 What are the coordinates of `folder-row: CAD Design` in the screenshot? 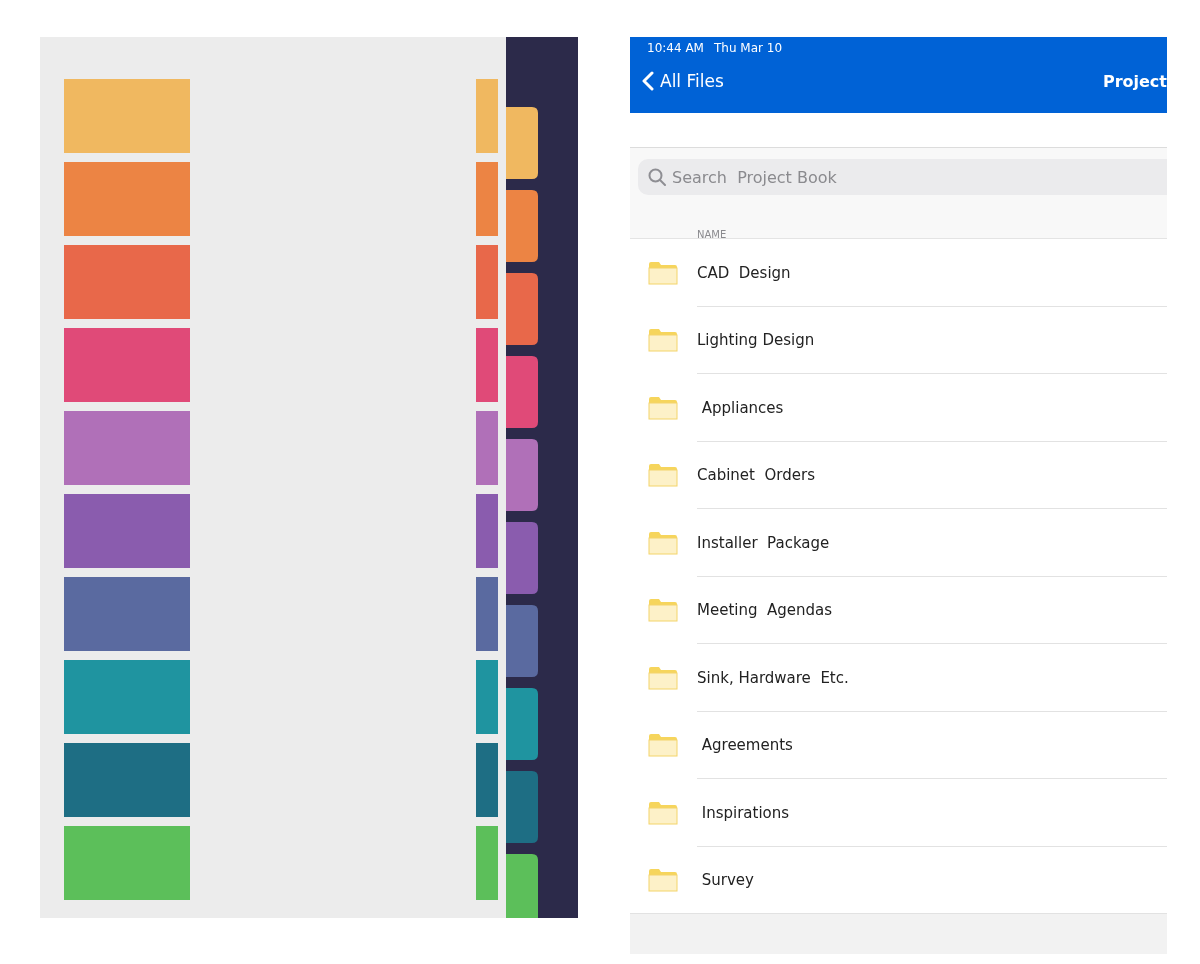 It's located at (898, 273).